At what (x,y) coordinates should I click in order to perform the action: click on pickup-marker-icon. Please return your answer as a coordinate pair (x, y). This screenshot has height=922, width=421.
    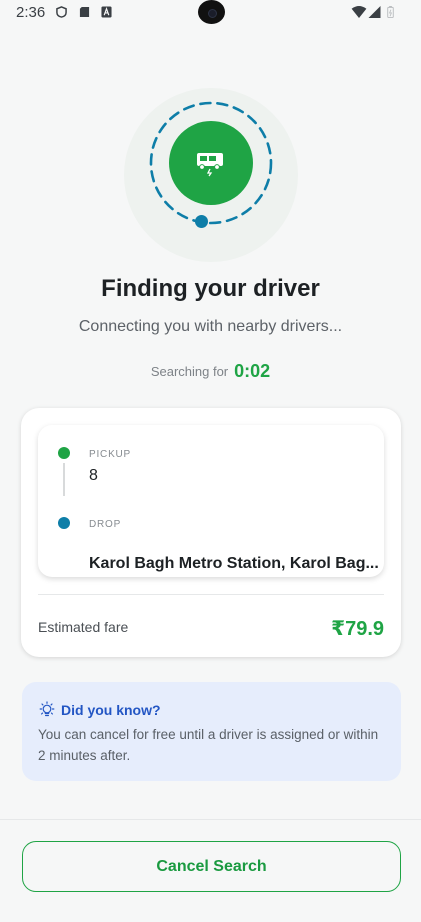
    Looking at the image, I should click on (64, 453).